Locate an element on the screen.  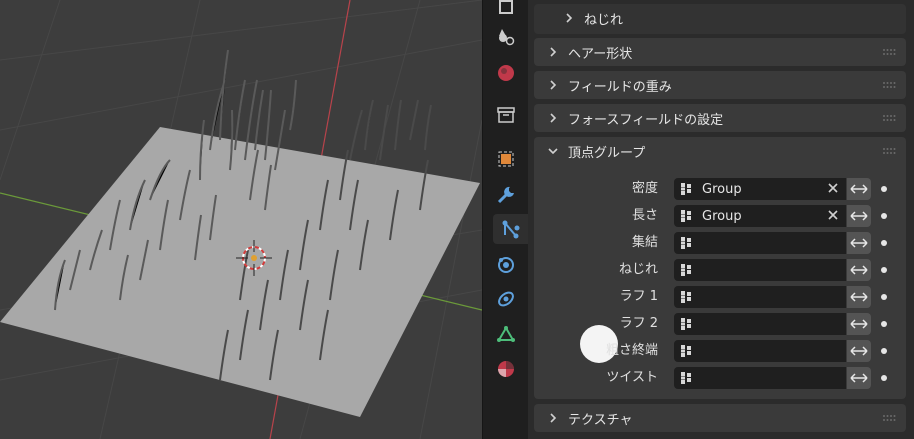
vertex-group-row: ツイスト is located at coordinates (720, 378).